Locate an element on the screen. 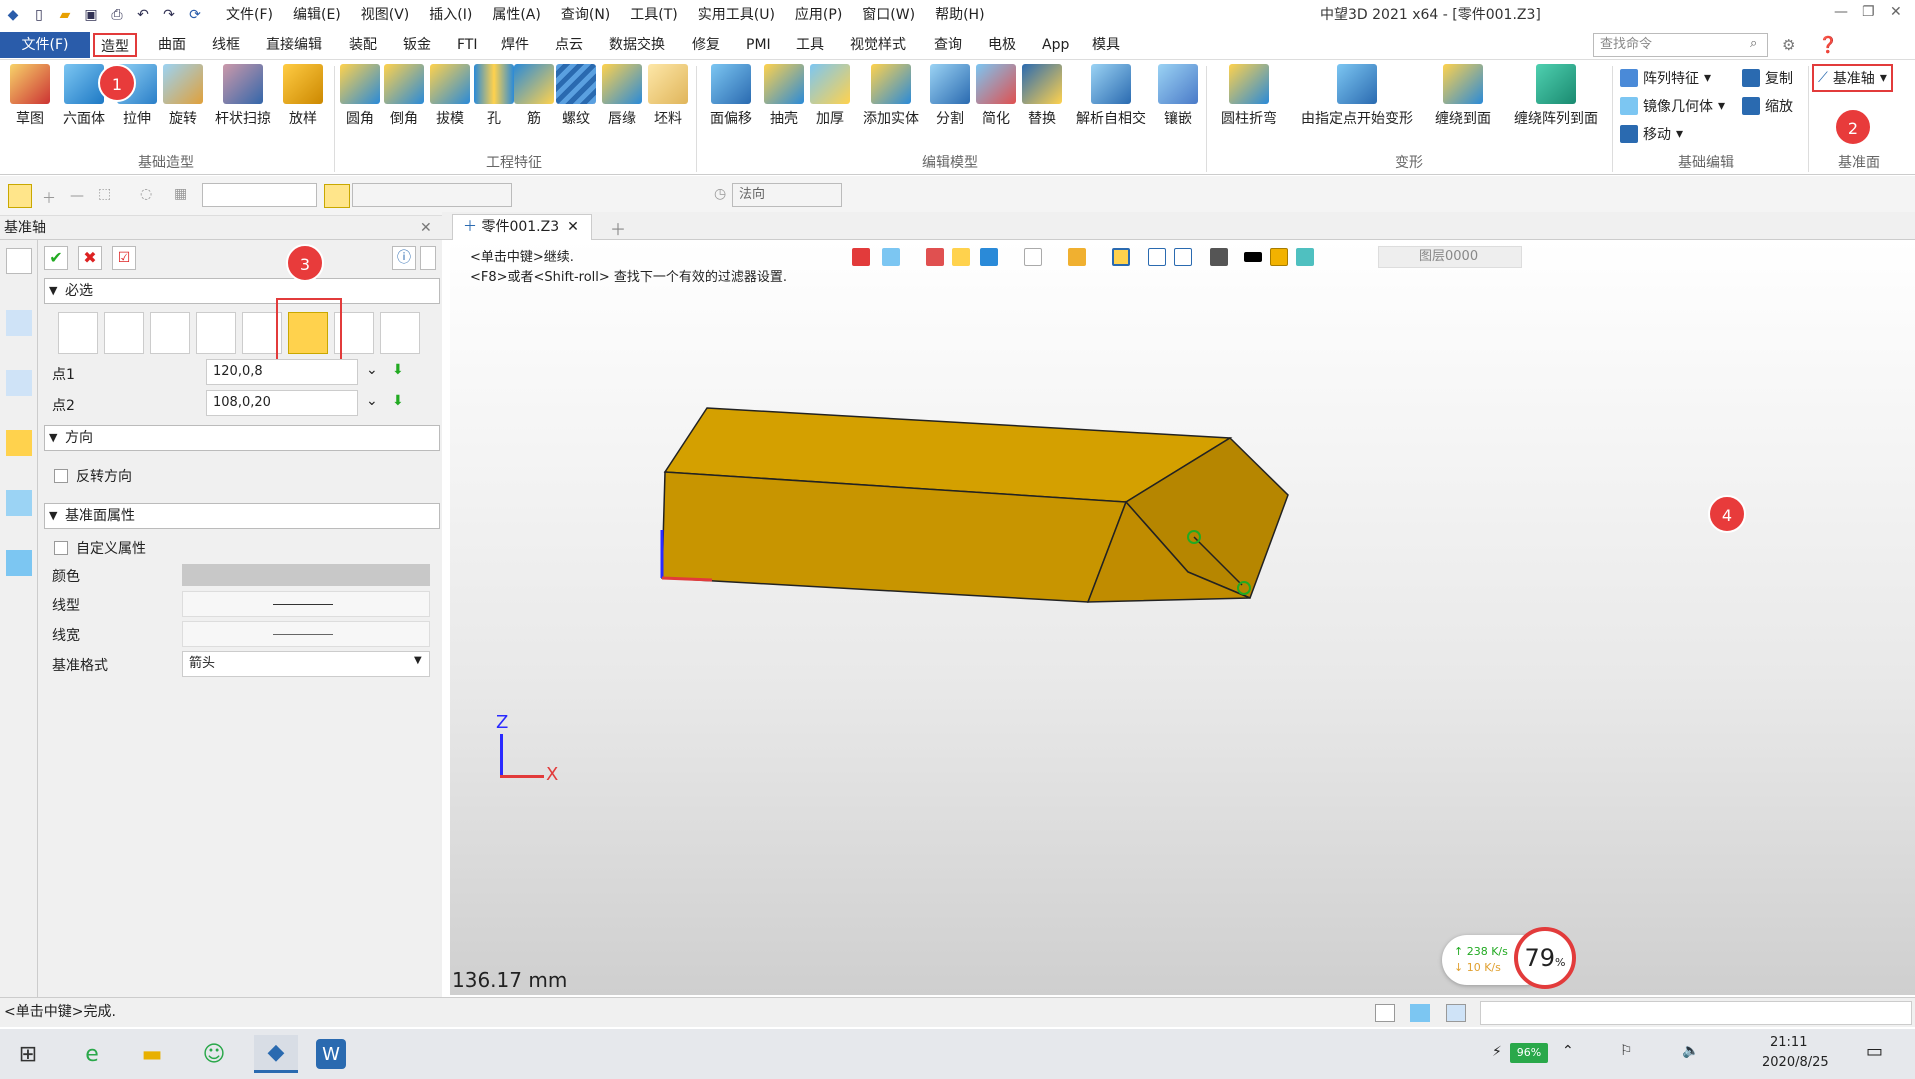 This screenshot has height=1079, width=1915. tab-assembly: 装配 is located at coordinates (363, 45).